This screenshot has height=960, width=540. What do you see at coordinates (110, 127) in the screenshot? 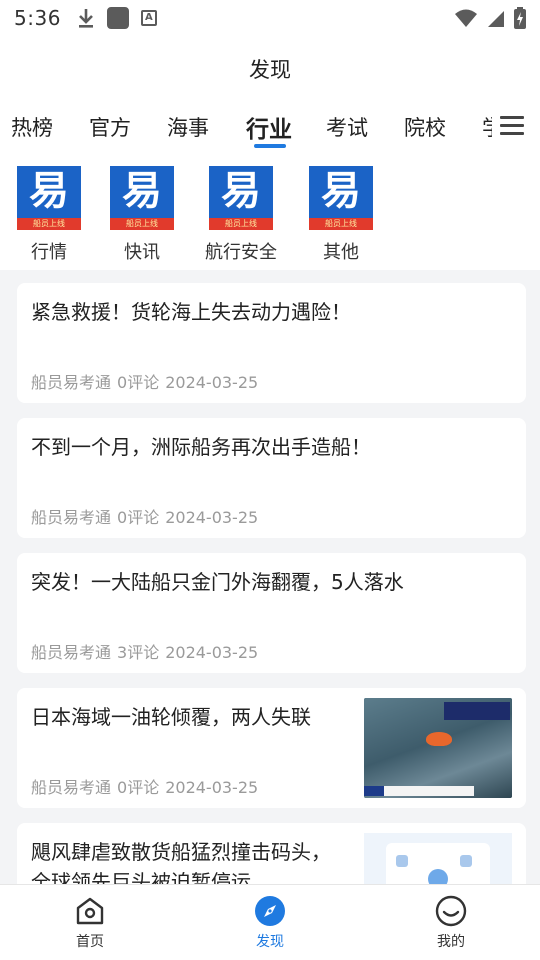
I see `tab-official: 官方` at bounding box center [110, 127].